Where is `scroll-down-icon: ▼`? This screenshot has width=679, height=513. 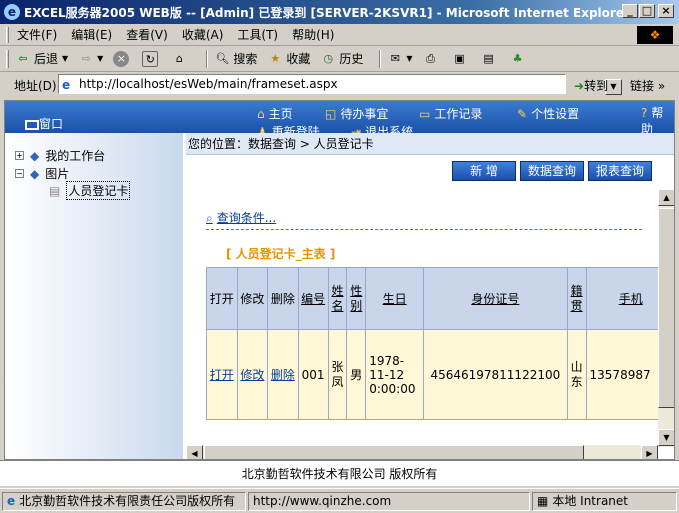
scroll-down-icon: ▼ is located at coordinates (666, 437).